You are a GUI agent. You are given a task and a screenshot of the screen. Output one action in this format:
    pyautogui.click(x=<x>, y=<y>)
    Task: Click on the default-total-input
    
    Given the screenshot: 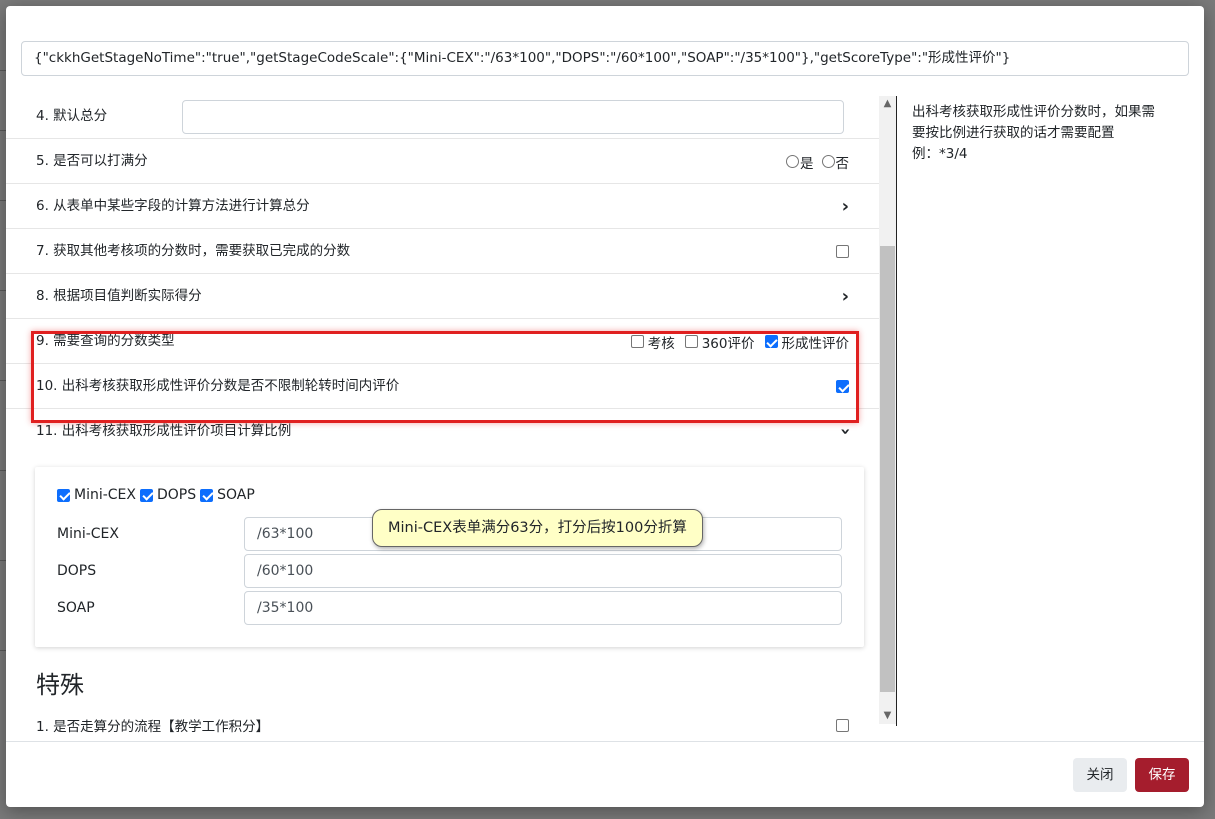 What is the action you would take?
    pyautogui.click(x=513, y=117)
    